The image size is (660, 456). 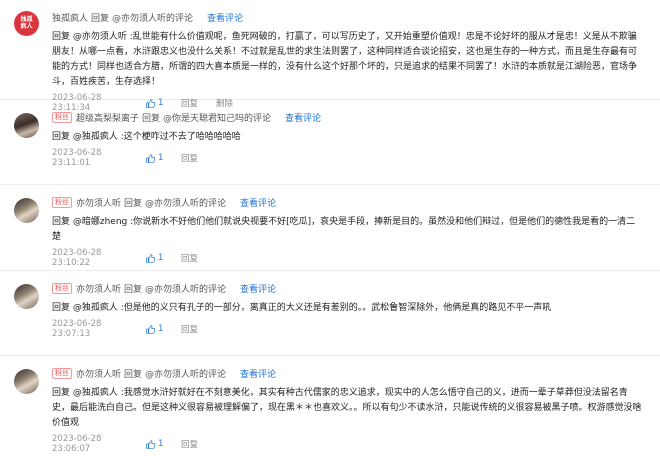 I want to click on comment-text: 回复 @独孤疯人 :这个梗咋过不去了哈哈哈哈哈, so click(x=146, y=137).